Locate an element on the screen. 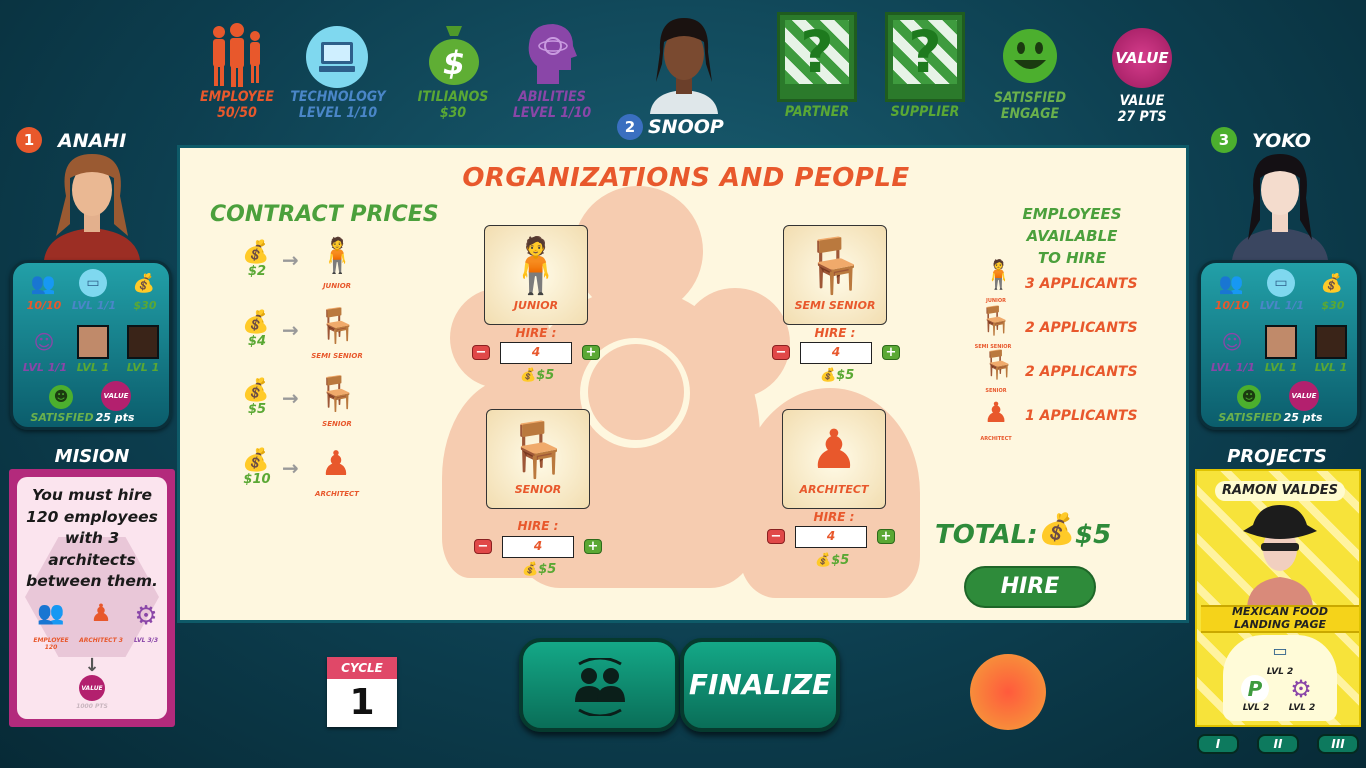 The width and height of the screenshot is (1366, 768). hire-cost: 💰$5 is located at coordinates (832, 560).